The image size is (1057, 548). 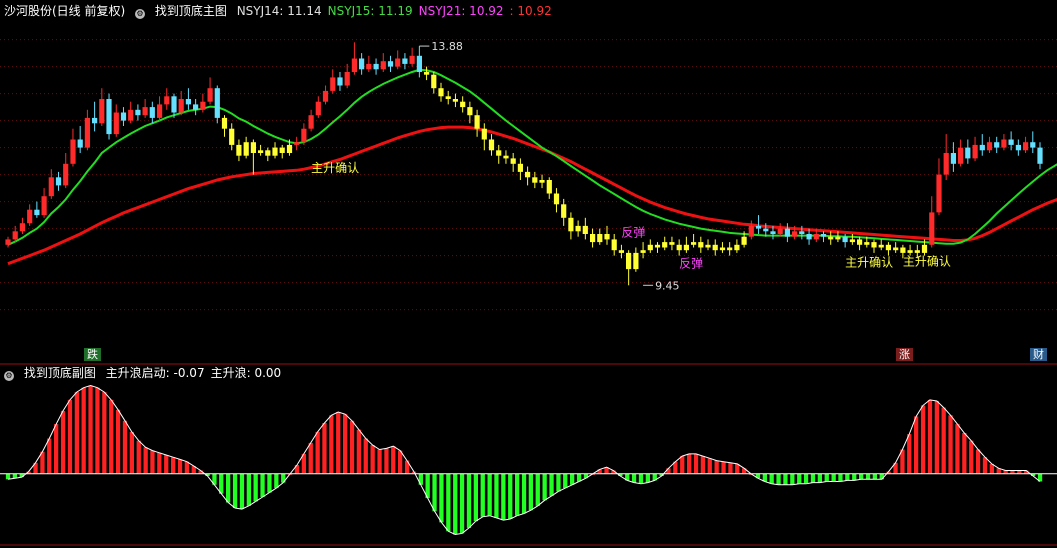 What do you see at coordinates (92, 354) in the screenshot?
I see `tag-die: 跌` at bounding box center [92, 354].